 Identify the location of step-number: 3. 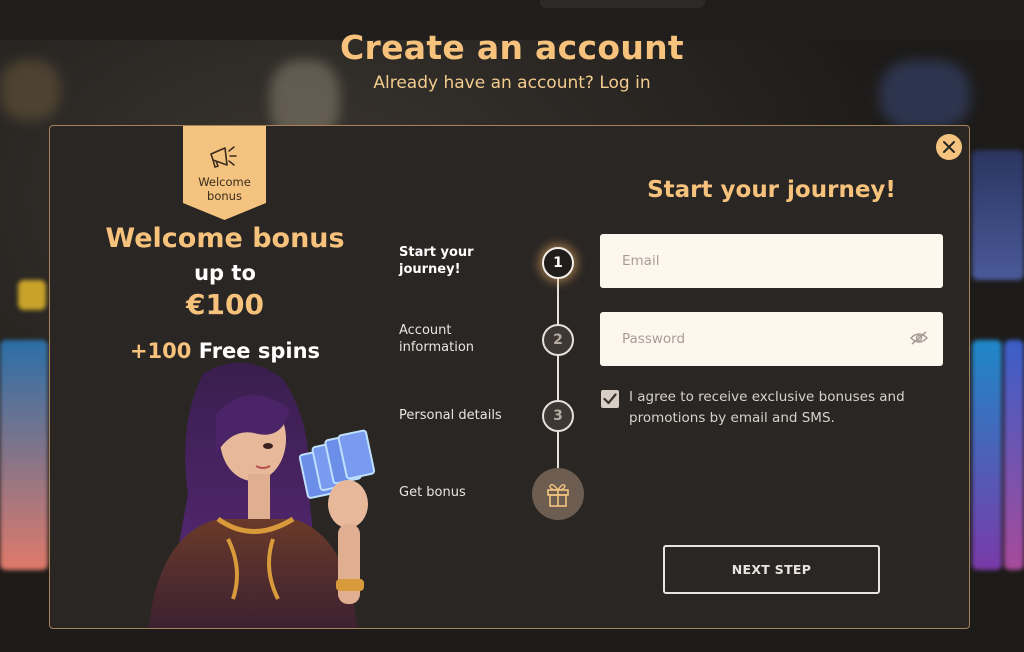
(558, 416).